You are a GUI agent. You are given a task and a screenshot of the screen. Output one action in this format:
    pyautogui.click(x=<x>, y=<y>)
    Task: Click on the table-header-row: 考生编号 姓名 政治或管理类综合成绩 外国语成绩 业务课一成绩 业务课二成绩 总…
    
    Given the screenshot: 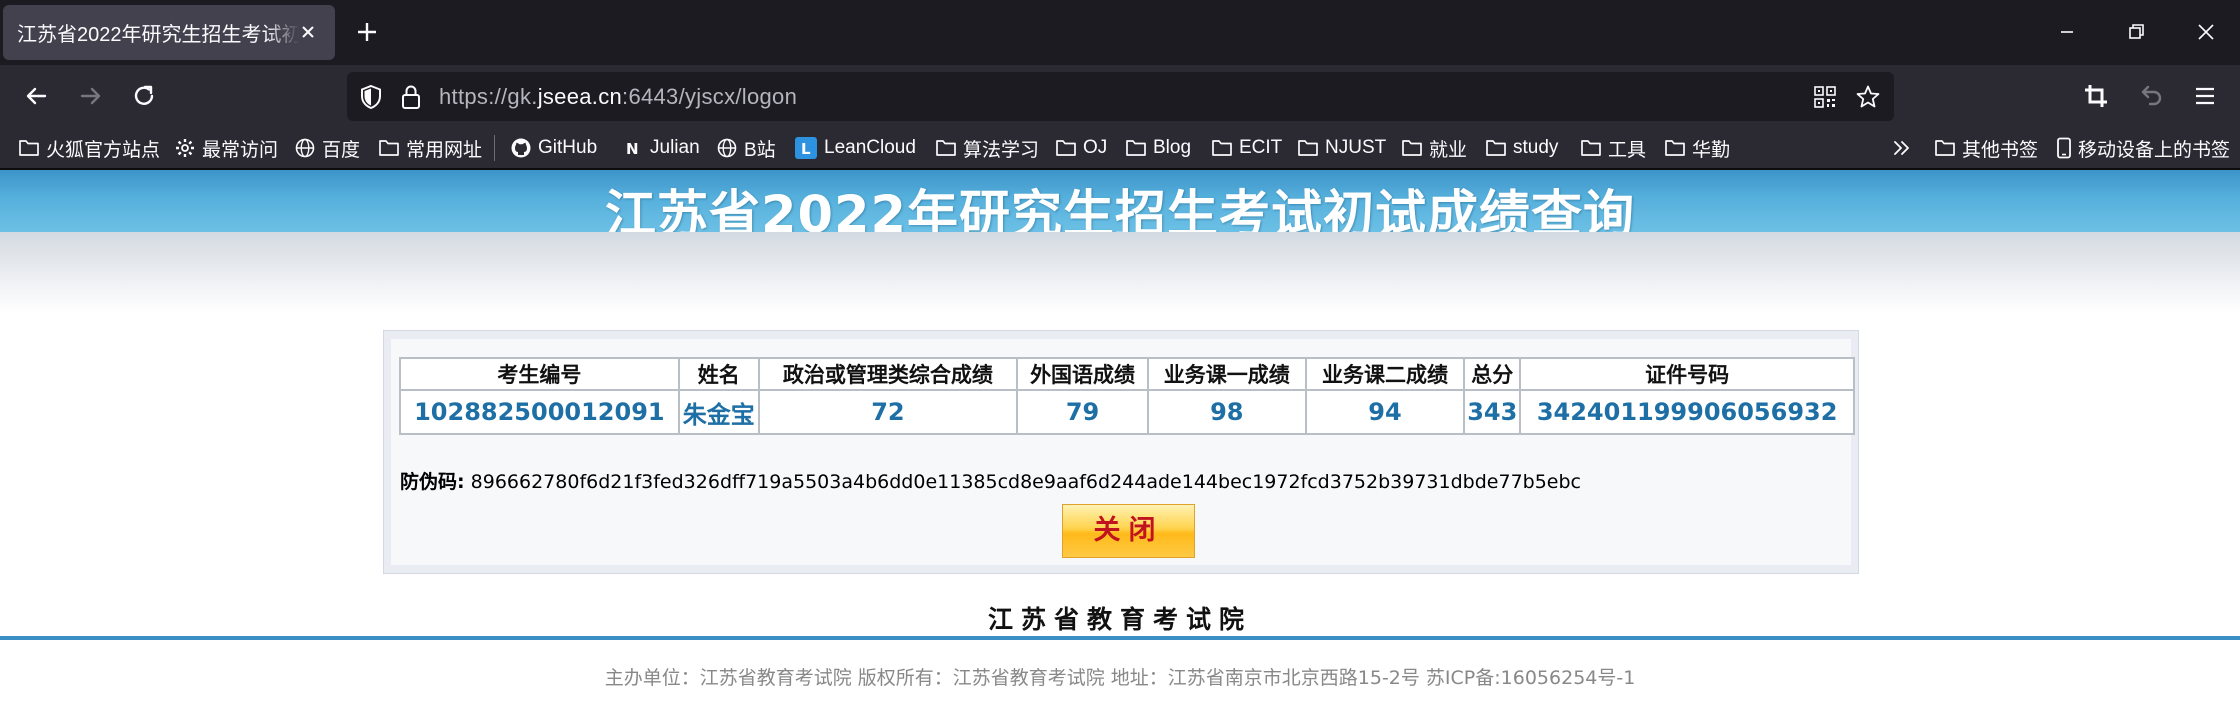 What is the action you would take?
    pyautogui.click(x=1127, y=374)
    